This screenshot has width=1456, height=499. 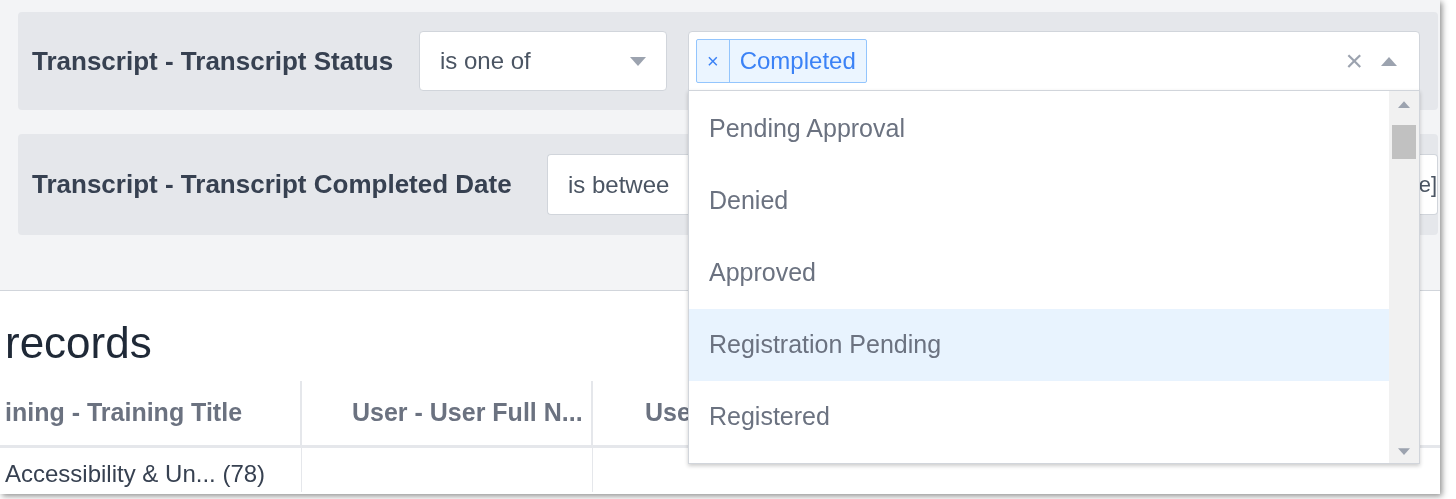 What do you see at coordinates (1039, 345) in the screenshot?
I see `dropdown-option: Registration Pending` at bounding box center [1039, 345].